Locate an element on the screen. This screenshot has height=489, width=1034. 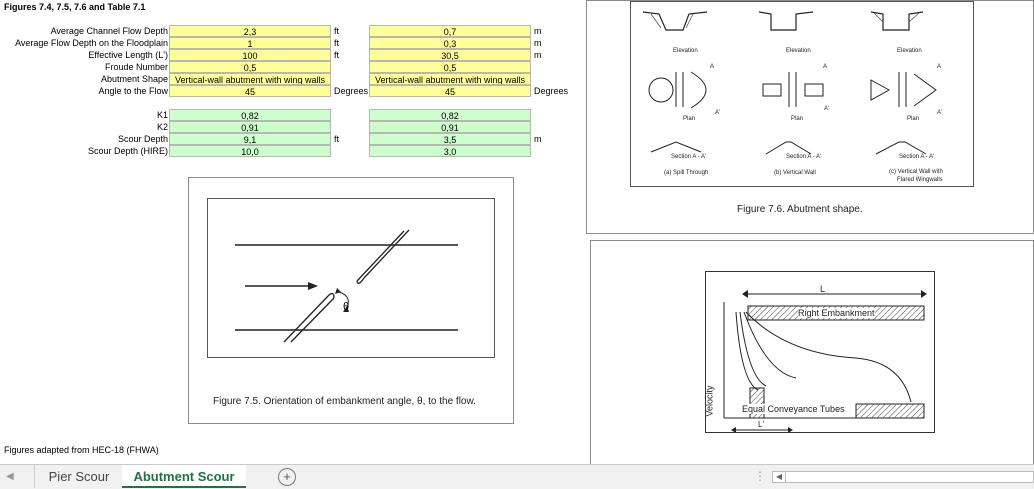
result-k2-ft: 0,91 is located at coordinates (250, 127).